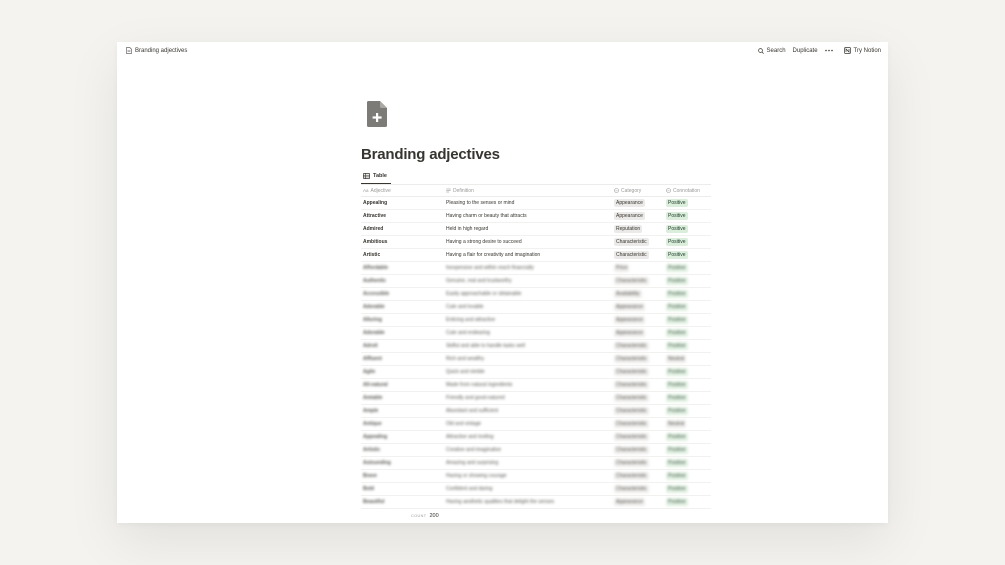  I want to click on cell-definition: Confident and daring, so click(527, 489).